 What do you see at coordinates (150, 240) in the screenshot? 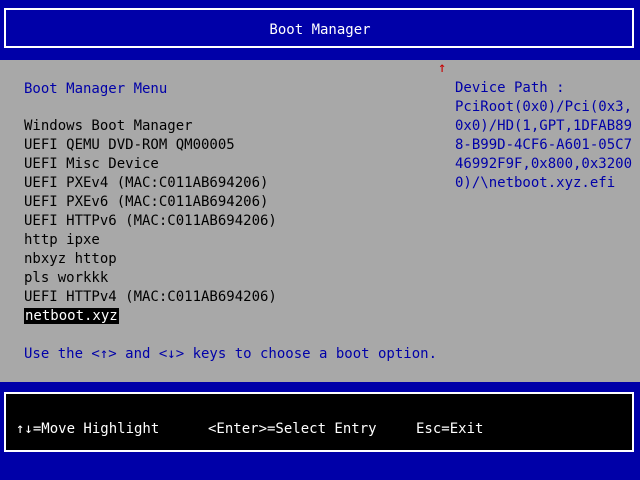
I see `boot-option-http-ipxe: http ipxe` at bounding box center [150, 240].